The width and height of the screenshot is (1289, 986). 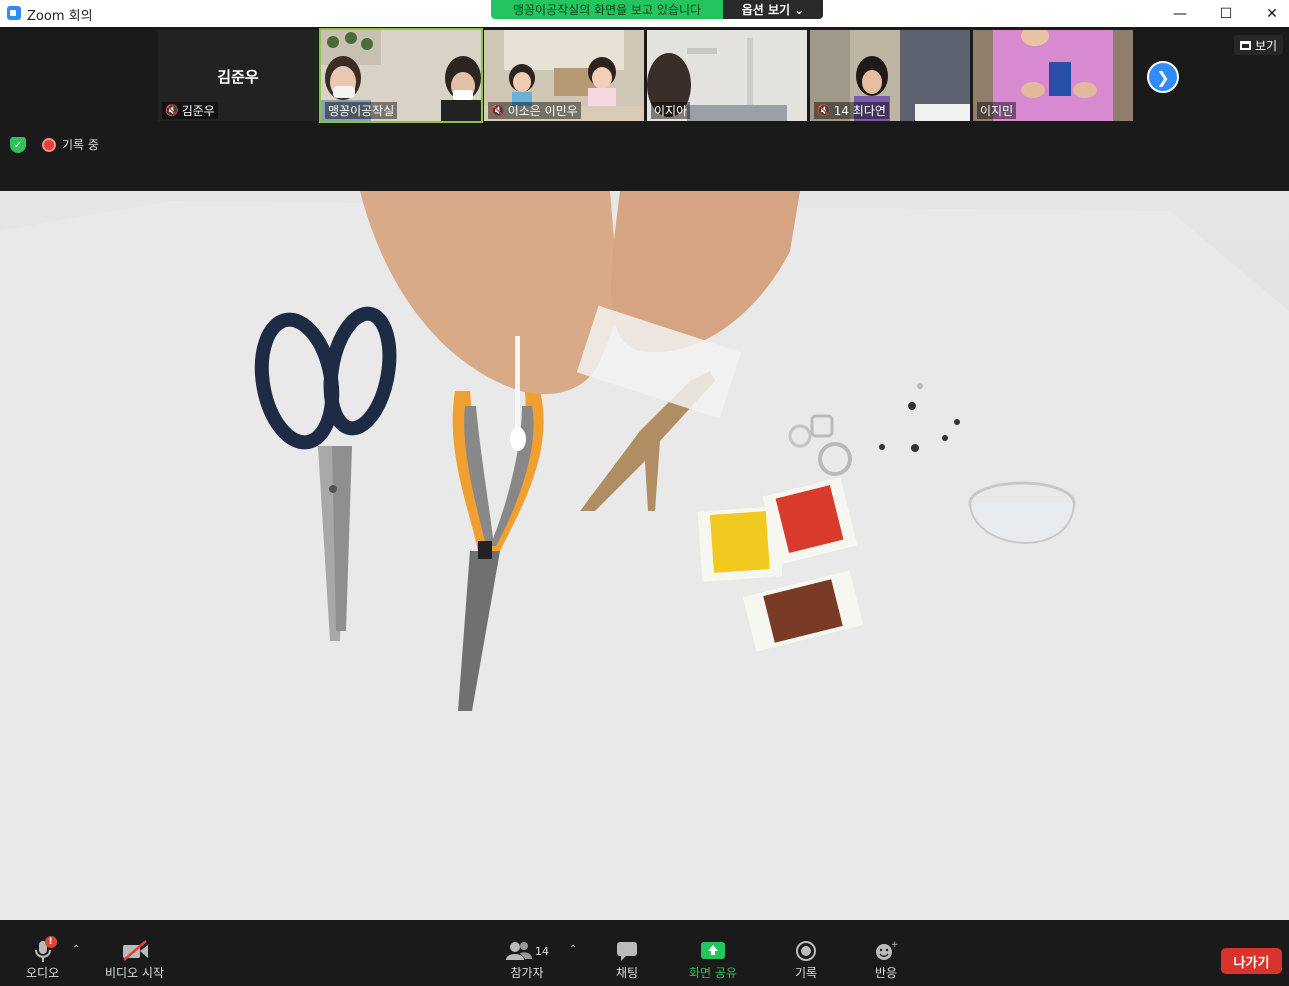 I want to click on leave-button: 나가기, so click(x=1251, y=961).